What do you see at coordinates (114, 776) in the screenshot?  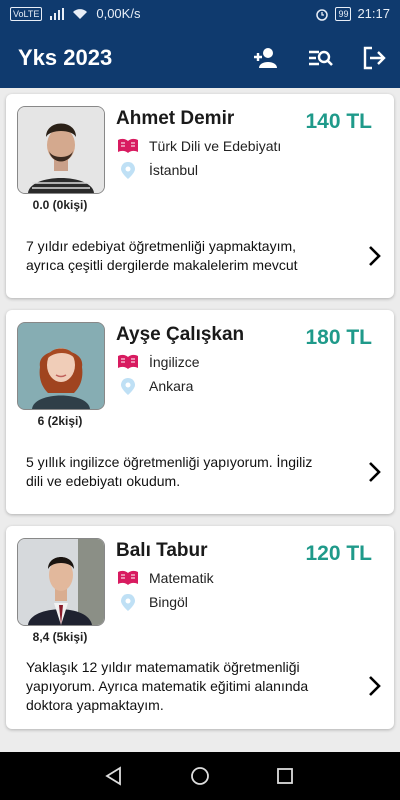 I see `back-icon` at bounding box center [114, 776].